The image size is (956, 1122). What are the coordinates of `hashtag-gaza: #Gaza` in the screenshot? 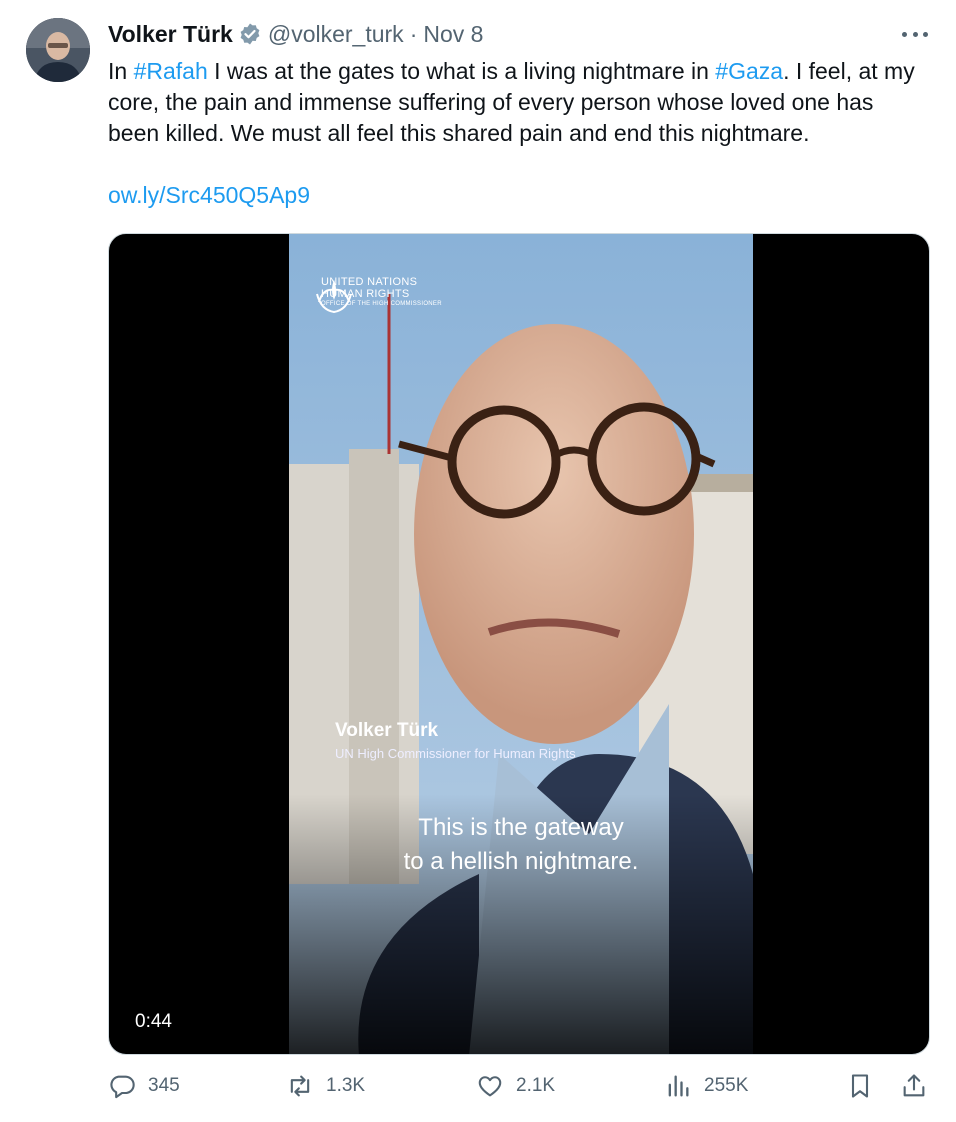 It's located at (749, 71).